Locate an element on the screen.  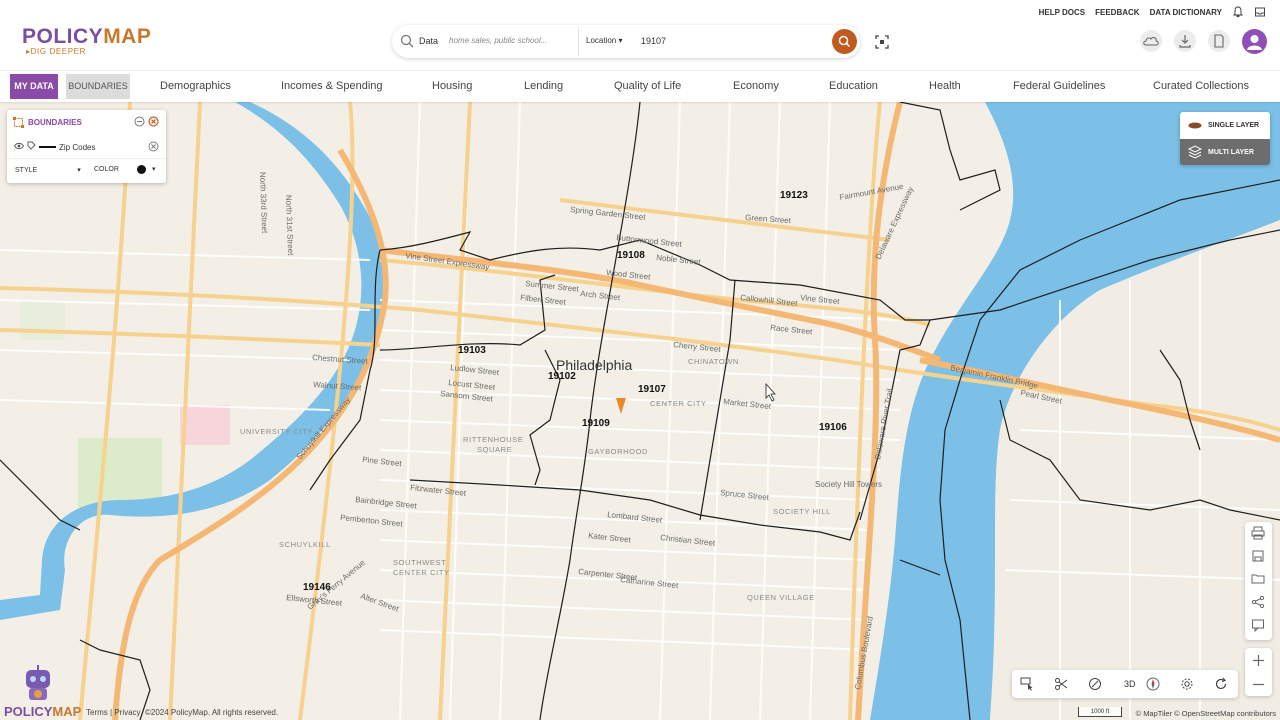
scale-bar: 1000 ft is located at coordinates (1100, 712).